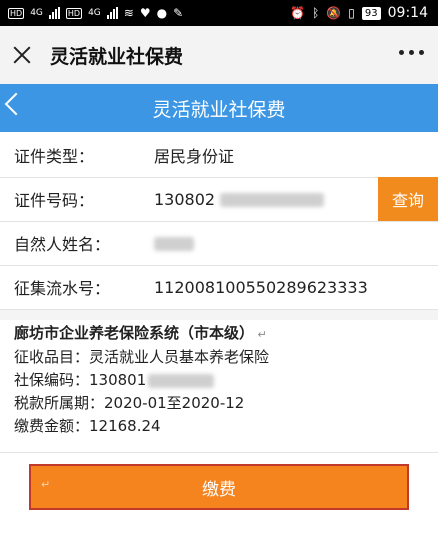  What do you see at coordinates (22, 55) in the screenshot?
I see `close-icon` at bounding box center [22, 55].